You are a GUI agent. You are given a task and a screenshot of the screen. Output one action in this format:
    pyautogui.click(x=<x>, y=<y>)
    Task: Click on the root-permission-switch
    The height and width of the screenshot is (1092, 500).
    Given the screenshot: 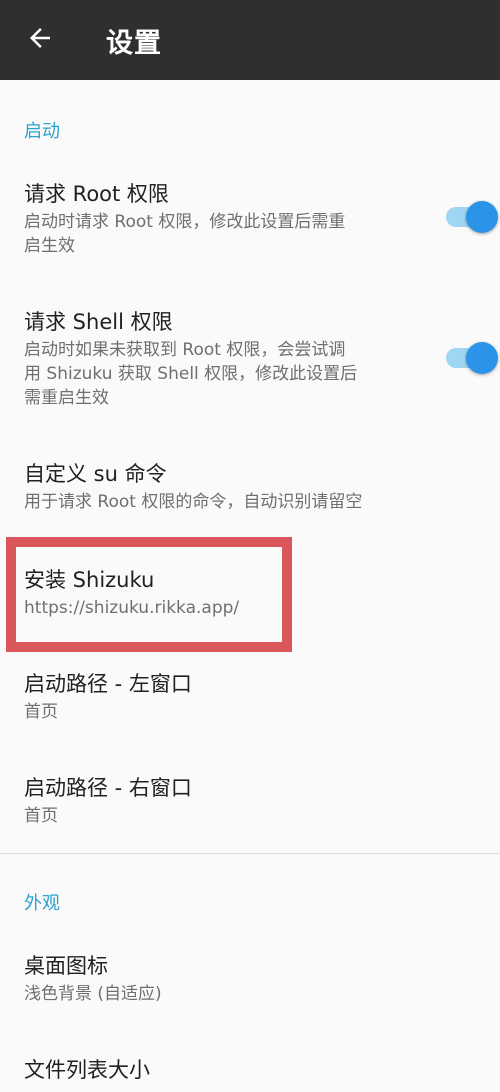 What is the action you would take?
    pyautogui.click(x=472, y=217)
    